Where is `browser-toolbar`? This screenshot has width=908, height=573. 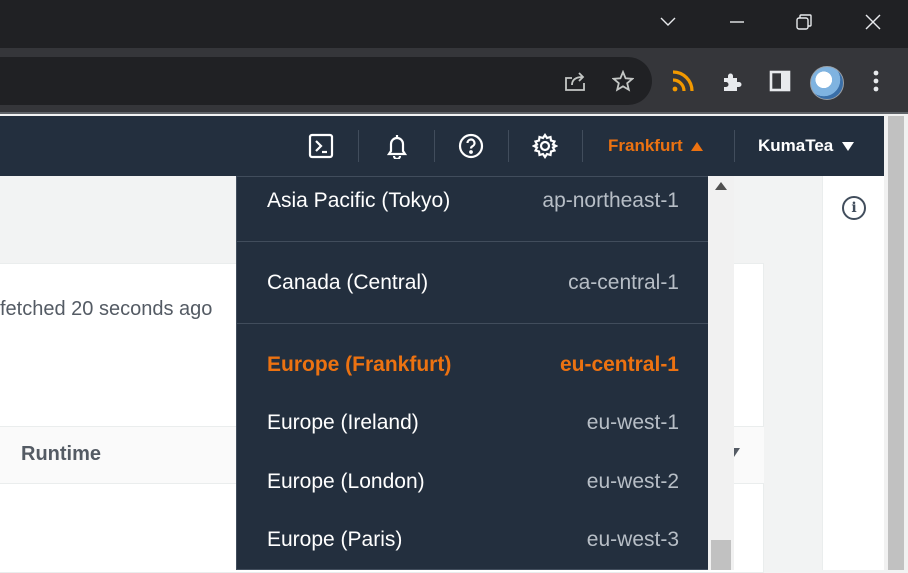 browser-toolbar is located at coordinates (454, 81).